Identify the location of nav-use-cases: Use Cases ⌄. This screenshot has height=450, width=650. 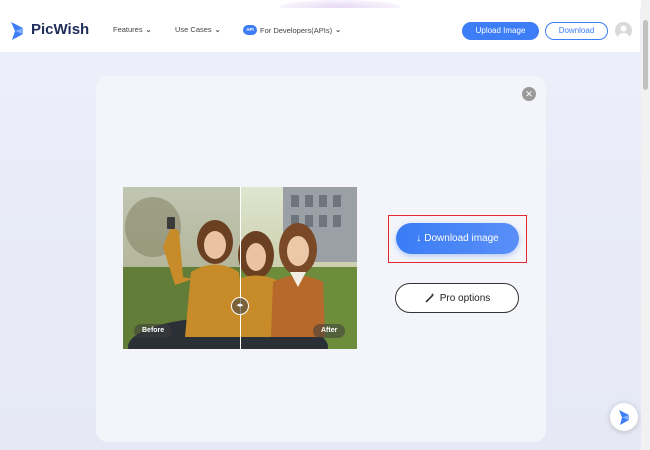
(198, 29).